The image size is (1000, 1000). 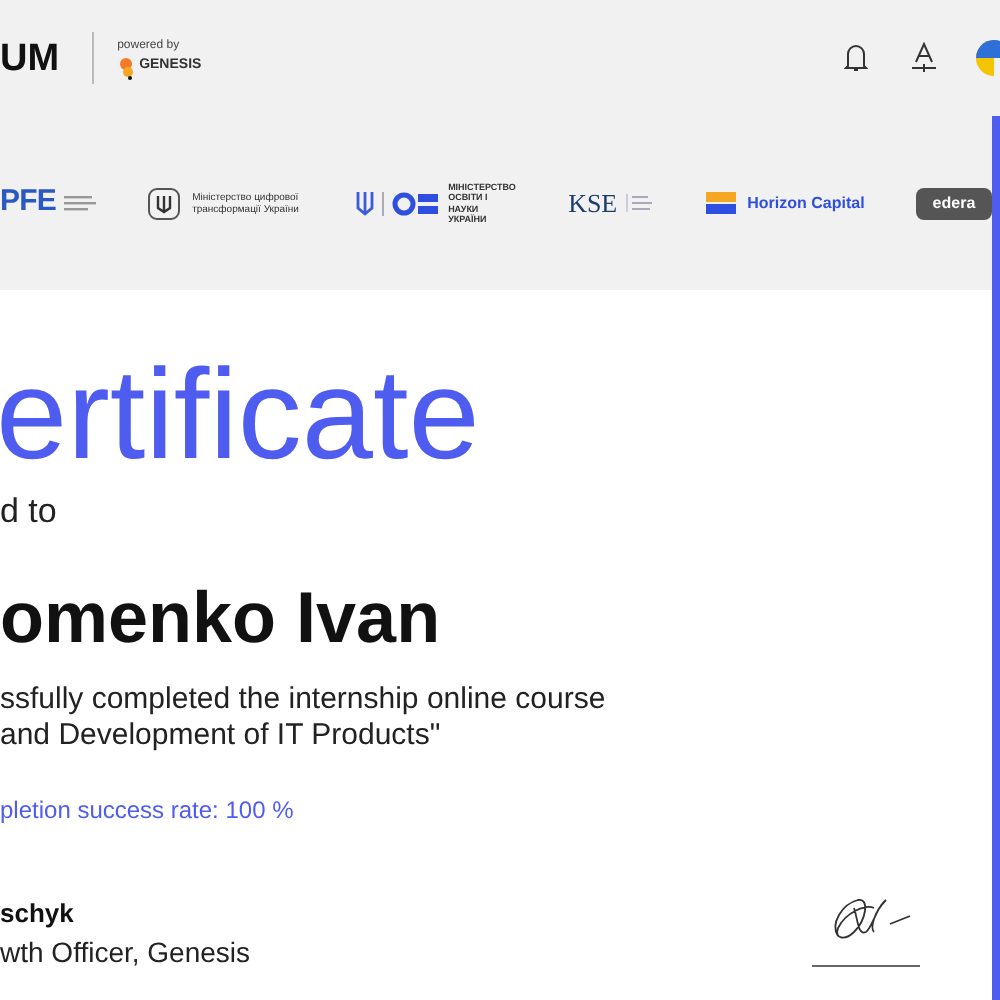 I want to click on flag-icon, so click(x=988, y=58).